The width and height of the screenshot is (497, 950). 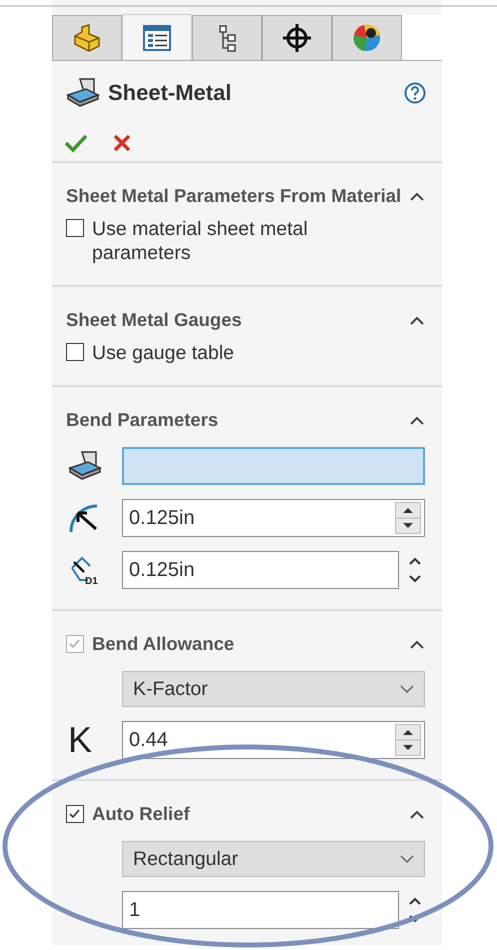 What do you see at coordinates (75, 814) in the screenshot?
I see `section-checkbox` at bounding box center [75, 814].